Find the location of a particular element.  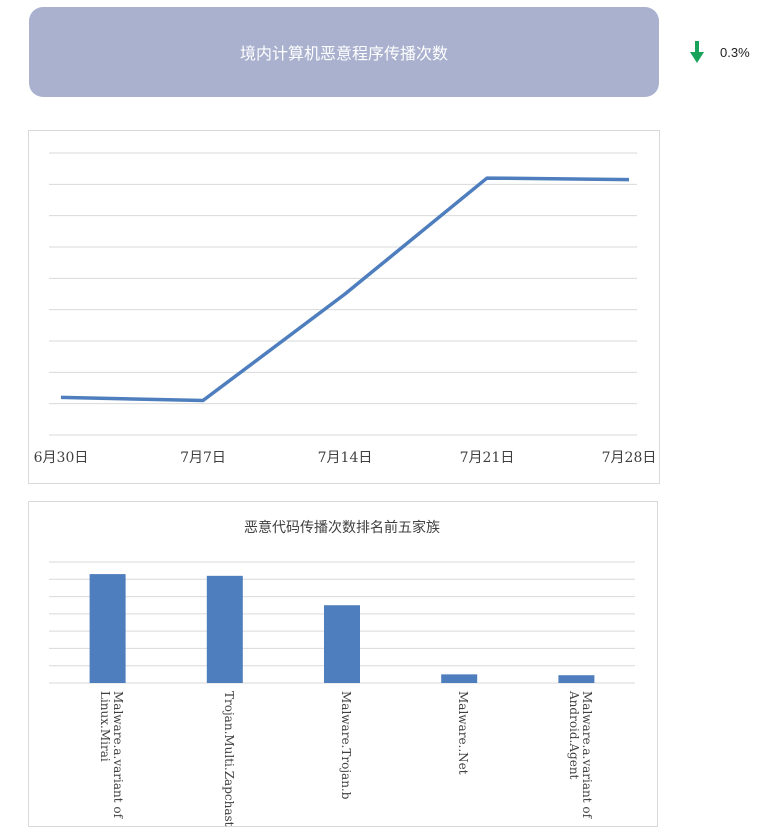

category-label: Malware.a.variant ofAndroid.Agent is located at coordinates (580, 755).